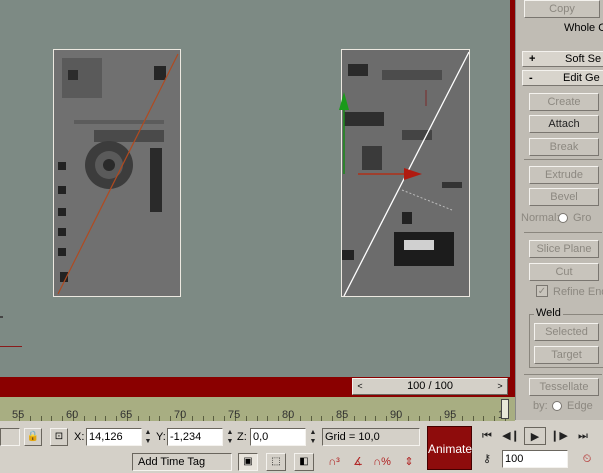  What do you see at coordinates (313, 437) in the screenshot?
I see `z-spinner-icon: ▲ ▼` at bounding box center [313, 437].